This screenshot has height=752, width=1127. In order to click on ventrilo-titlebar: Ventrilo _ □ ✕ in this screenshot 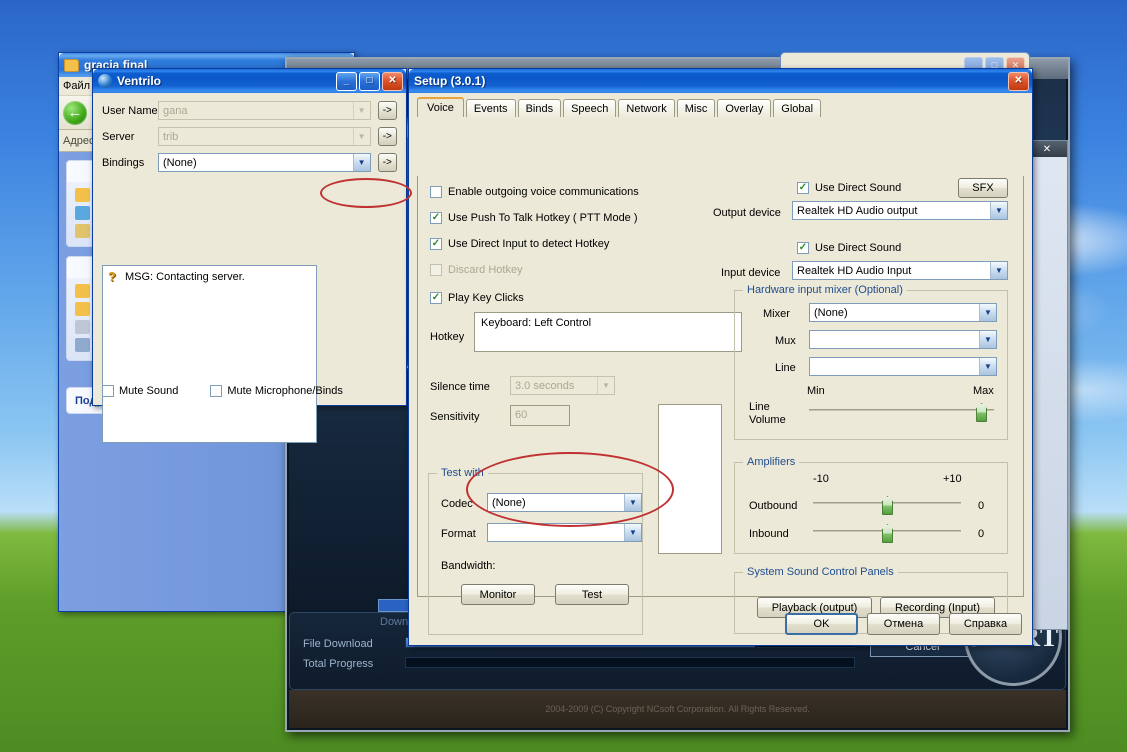, I will do `click(249, 81)`.